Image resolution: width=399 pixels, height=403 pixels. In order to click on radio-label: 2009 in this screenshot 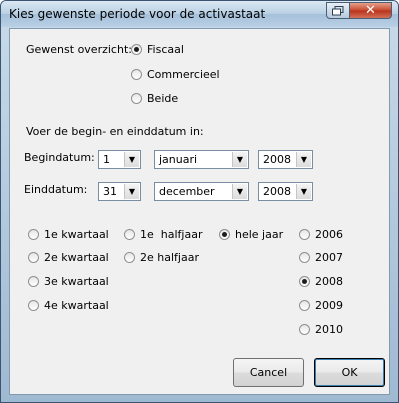, I will do `click(329, 305)`.